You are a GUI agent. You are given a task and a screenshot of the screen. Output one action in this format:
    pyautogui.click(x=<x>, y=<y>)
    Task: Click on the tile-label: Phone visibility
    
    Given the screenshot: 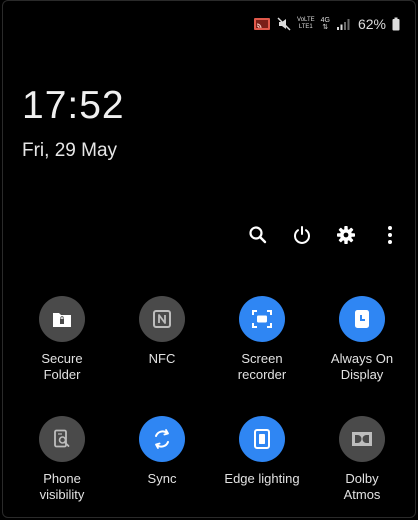 What is the action you would take?
    pyautogui.click(x=62, y=486)
    